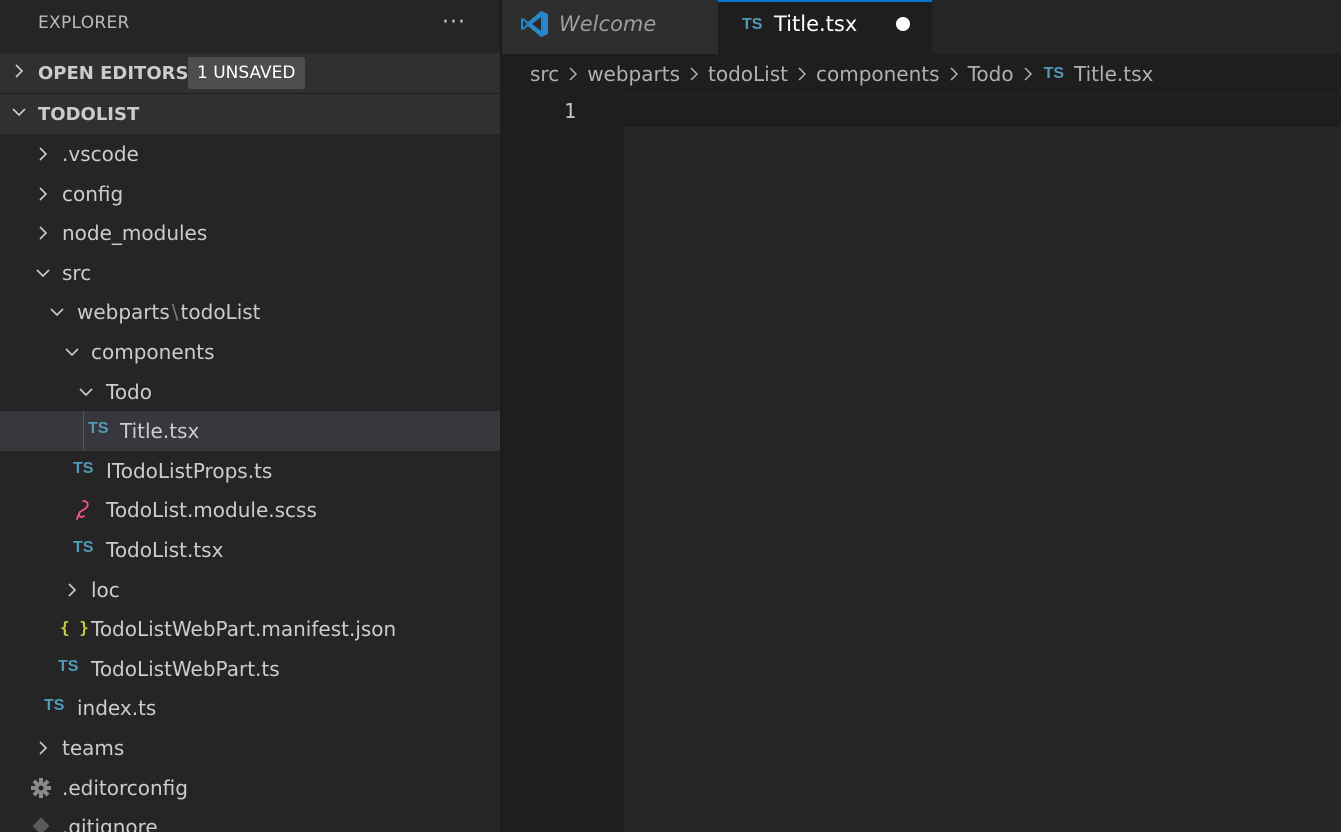 This screenshot has height=832, width=1341. What do you see at coordinates (160, 431) in the screenshot?
I see `tree-item-label: Title.tsx` at bounding box center [160, 431].